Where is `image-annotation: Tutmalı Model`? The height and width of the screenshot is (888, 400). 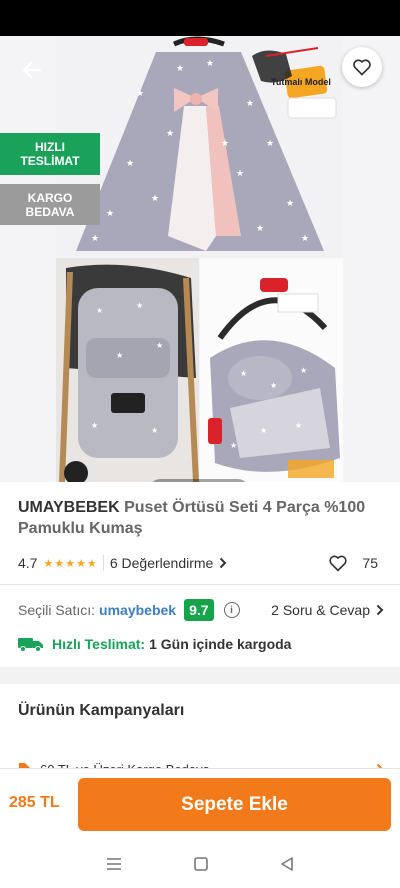
image-annotation: Tutmalı Model is located at coordinates (301, 82).